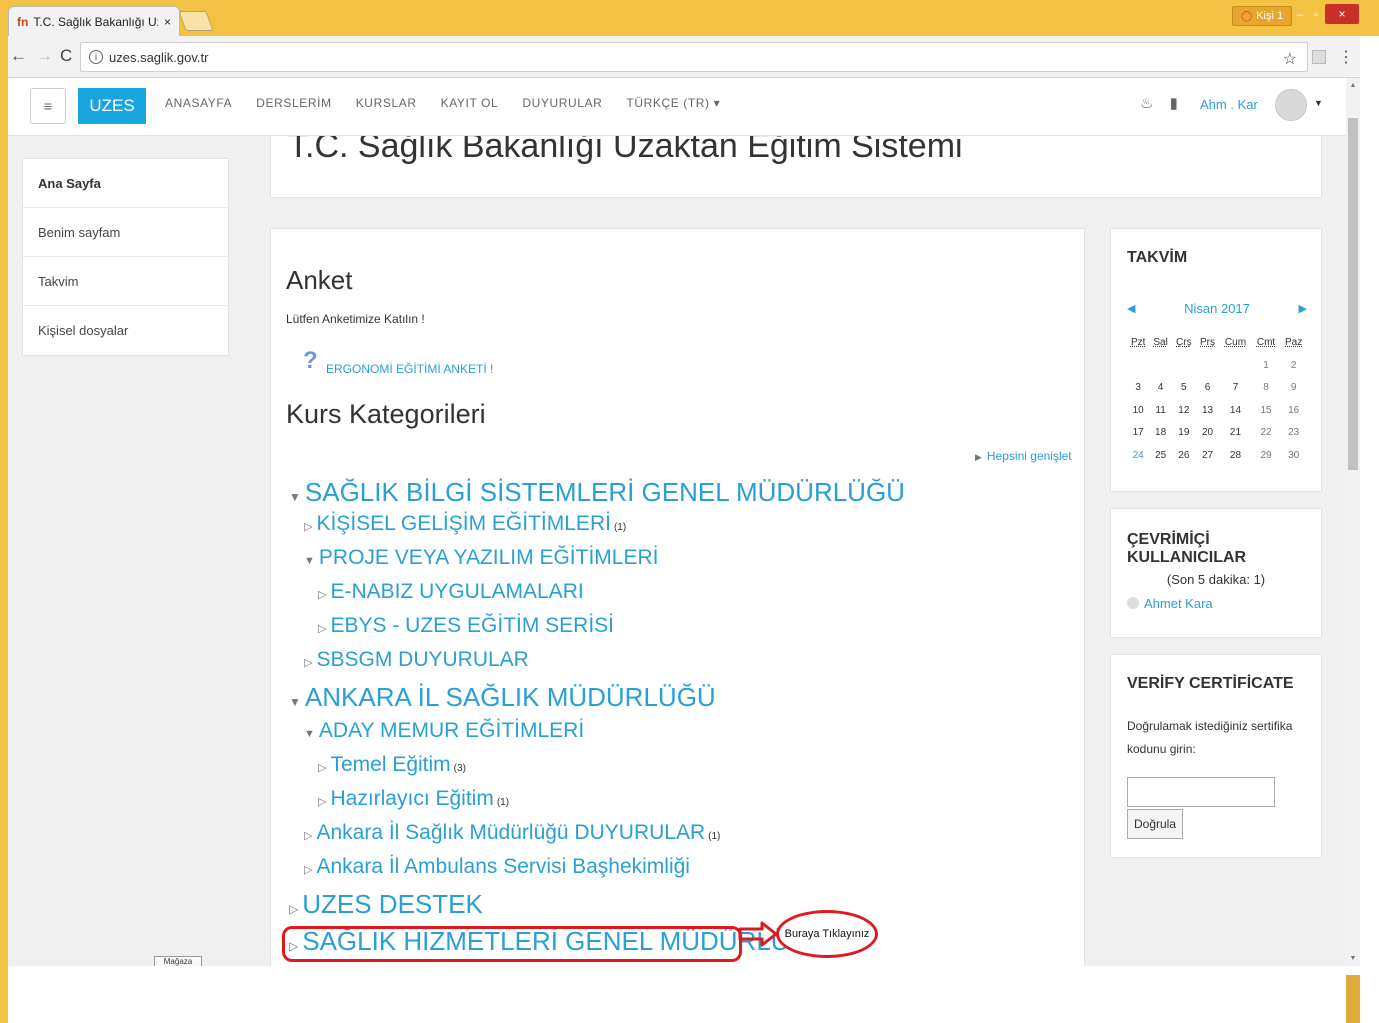  Describe the element at coordinates (1207, 455) in the screenshot. I see `calendar-day: 27` at that location.